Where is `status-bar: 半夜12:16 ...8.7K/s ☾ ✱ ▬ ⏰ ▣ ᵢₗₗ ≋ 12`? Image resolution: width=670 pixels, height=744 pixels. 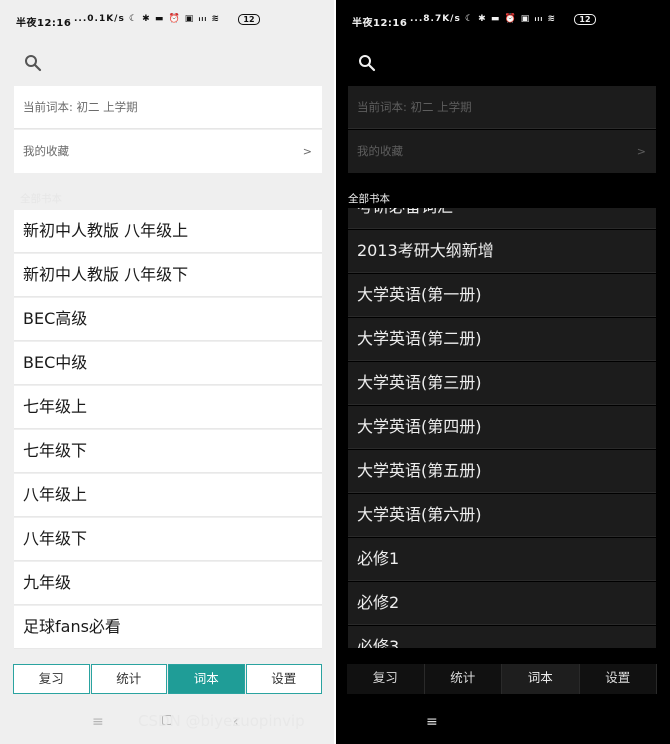
status-bar: 半夜12:16 ...8.7K/s ☾ ✱ ▬ ⏰ ▣ ᵢₗₗ ≋ 12 is located at coordinates (503, 21).